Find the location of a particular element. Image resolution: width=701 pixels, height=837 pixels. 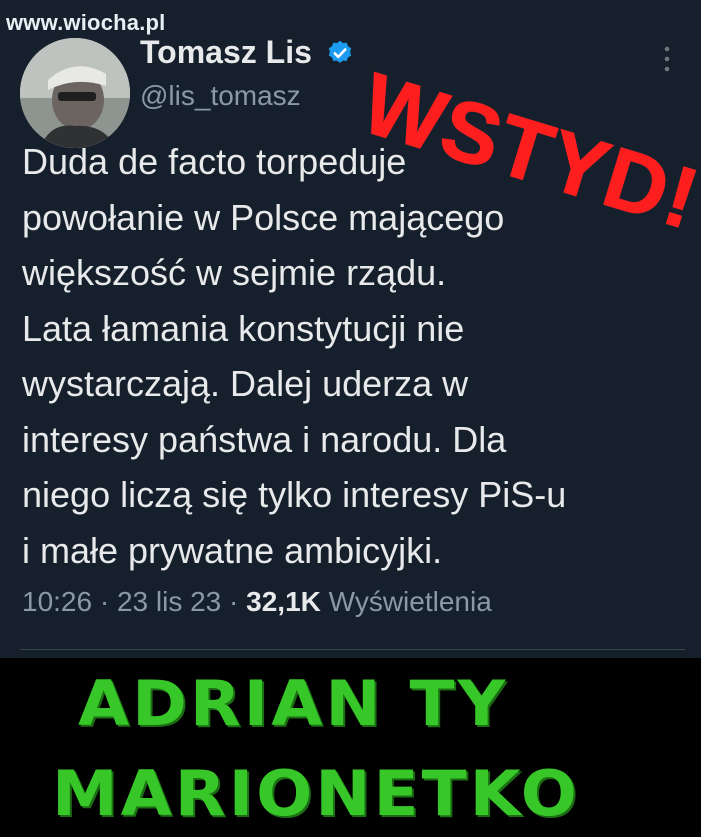

tweet-line: Lata łamania konstytucji nie is located at coordinates (243, 328).